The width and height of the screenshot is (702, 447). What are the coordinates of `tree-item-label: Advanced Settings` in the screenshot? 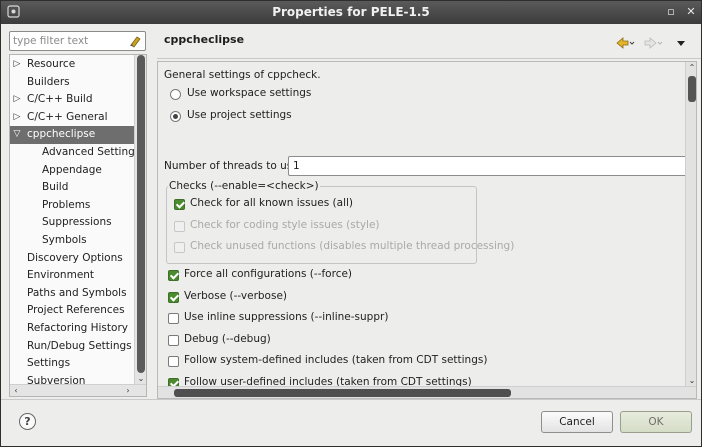 It's located at (91, 151).